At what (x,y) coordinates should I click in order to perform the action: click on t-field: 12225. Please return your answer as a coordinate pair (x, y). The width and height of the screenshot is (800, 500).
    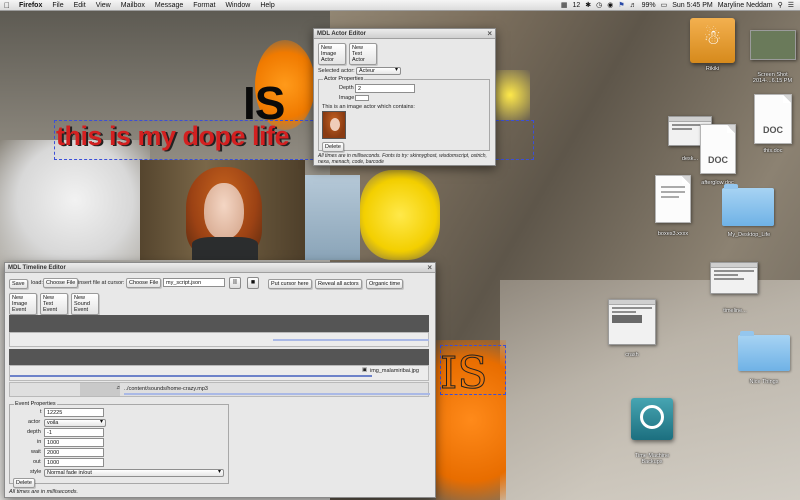
    Looking at the image, I should click on (74, 412).